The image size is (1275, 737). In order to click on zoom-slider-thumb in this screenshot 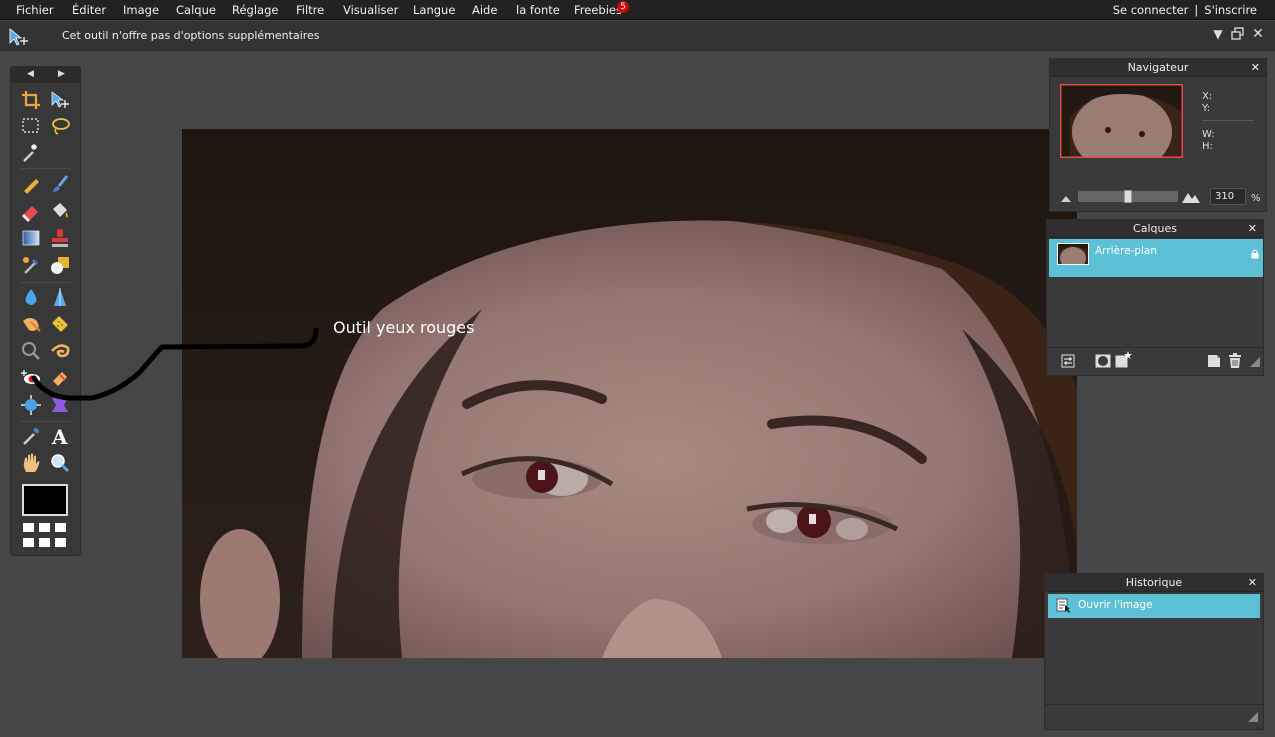, I will do `click(1128, 196)`.